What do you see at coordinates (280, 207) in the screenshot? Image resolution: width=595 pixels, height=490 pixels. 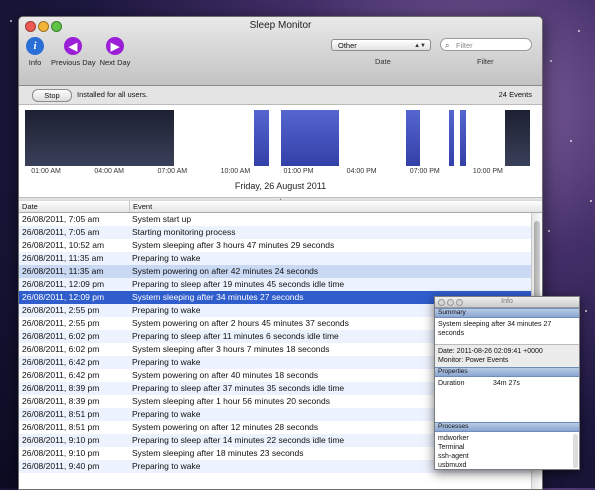 I see `table-header: Date Event` at bounding box center [280, 207].